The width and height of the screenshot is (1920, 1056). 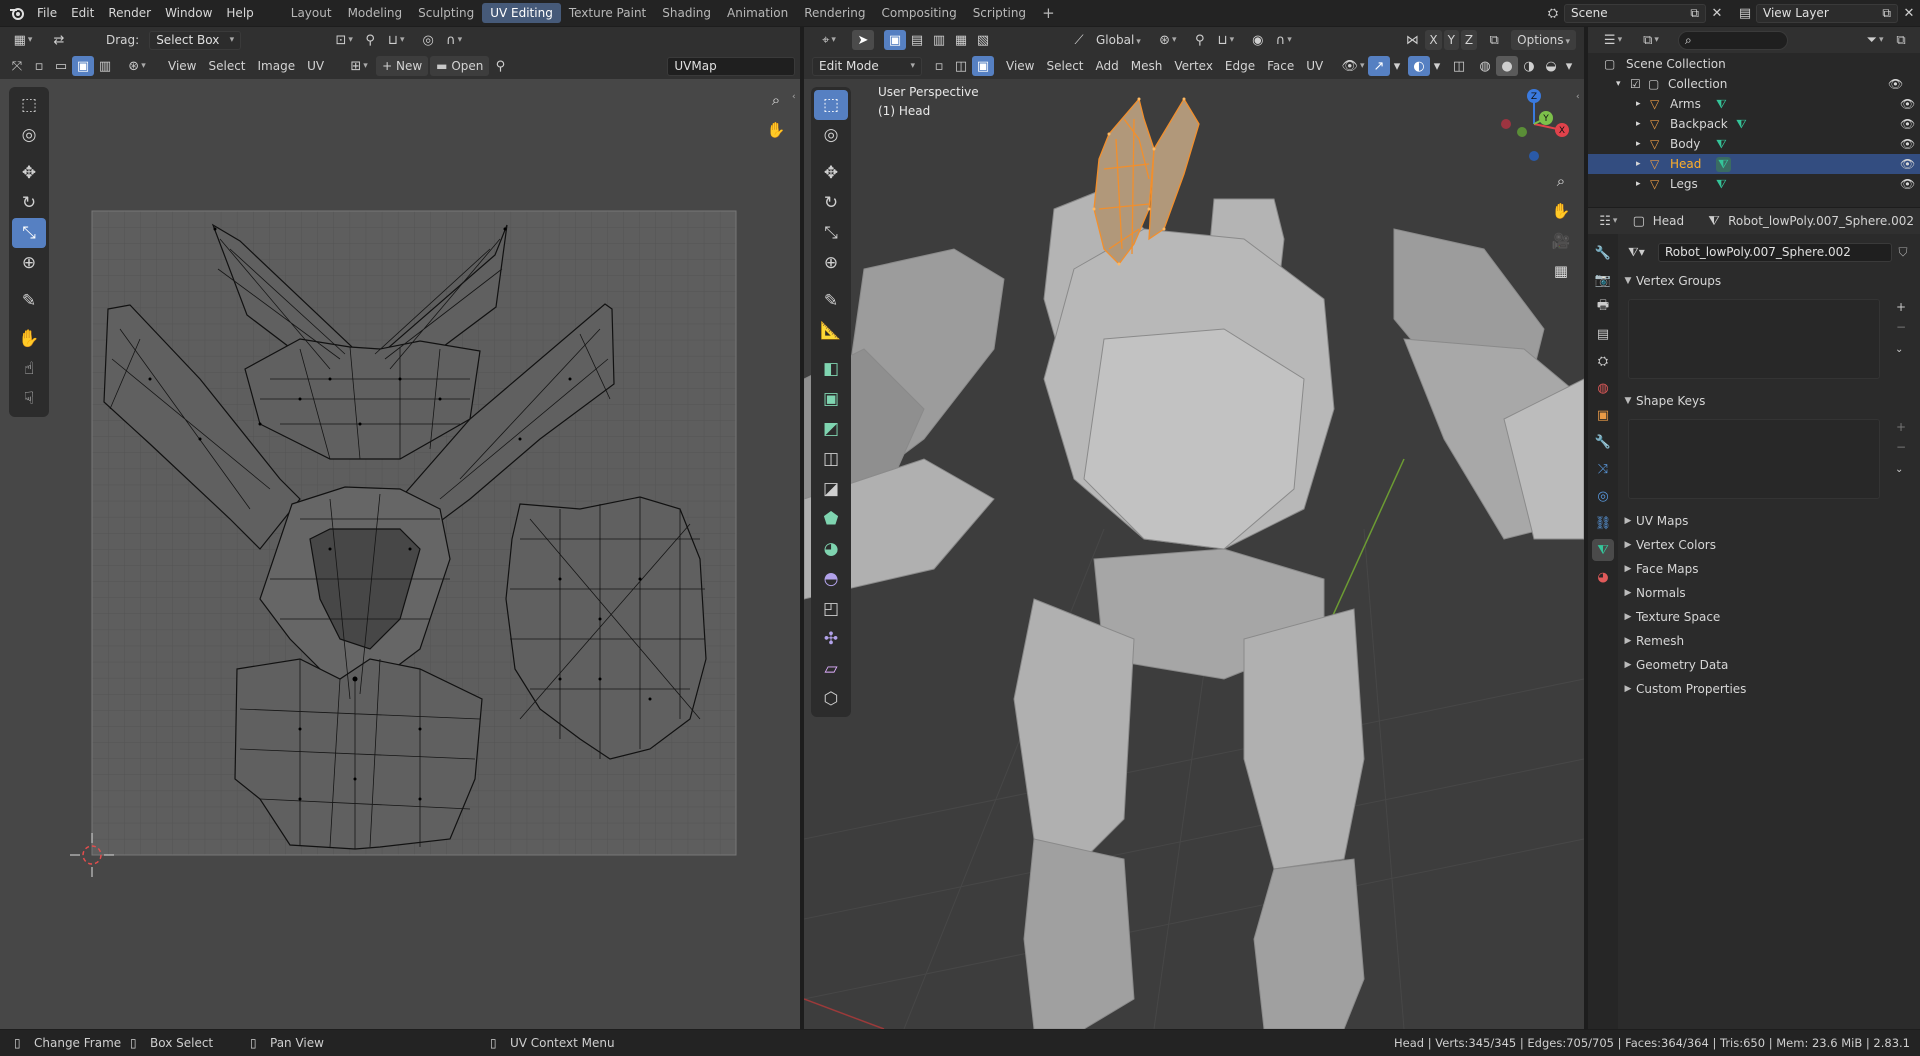 I want to click on expand-head-icon: ▸, so click(x=1643, y=164).